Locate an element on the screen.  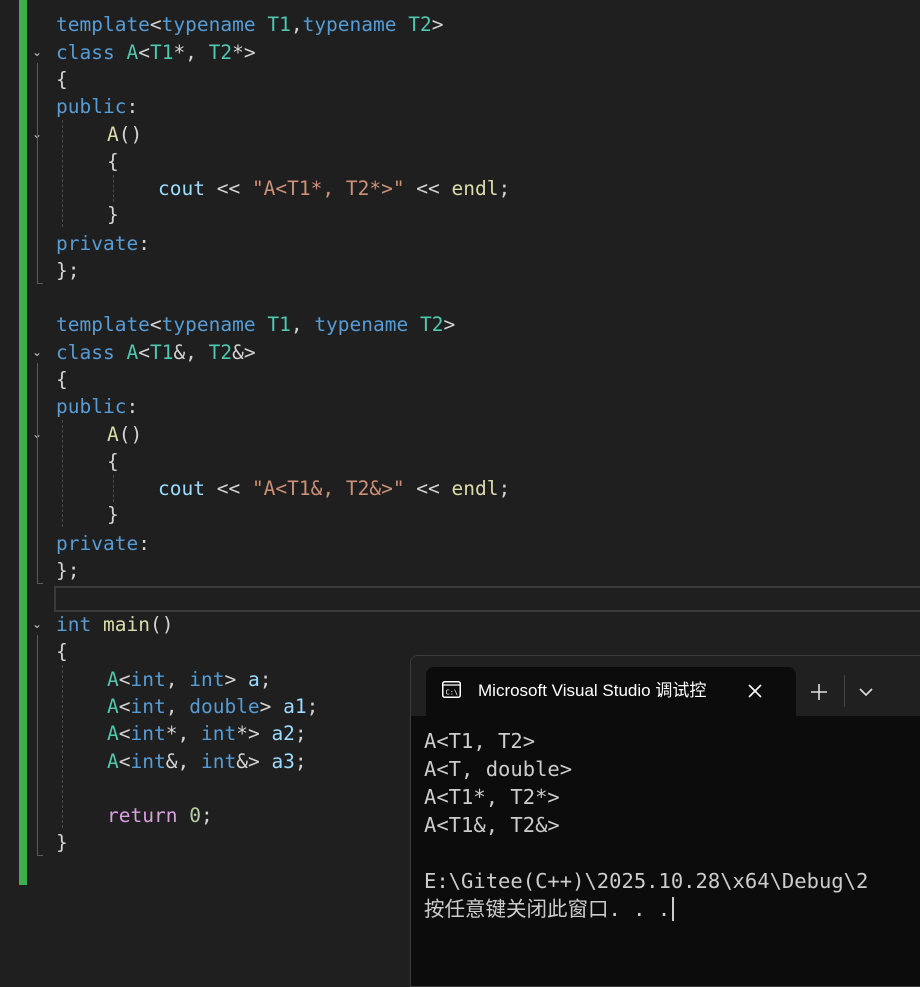
code-line: A<int&, int&> a3; is located at coordinates (207, 761).